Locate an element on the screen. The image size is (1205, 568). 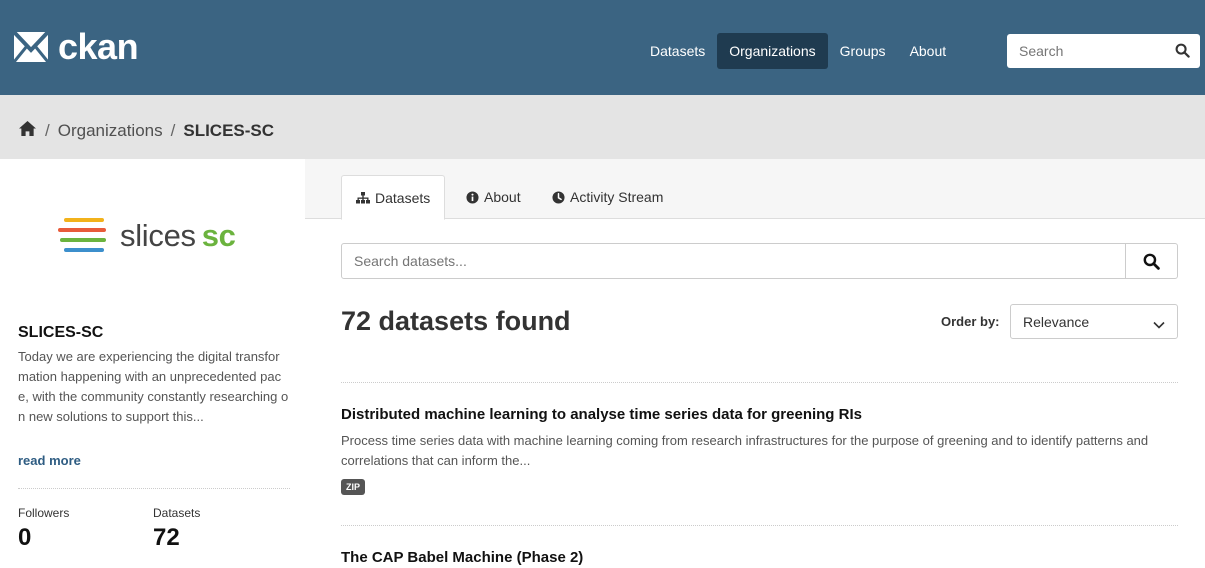
followers-value: 0 is located at coordinates (25, 537).